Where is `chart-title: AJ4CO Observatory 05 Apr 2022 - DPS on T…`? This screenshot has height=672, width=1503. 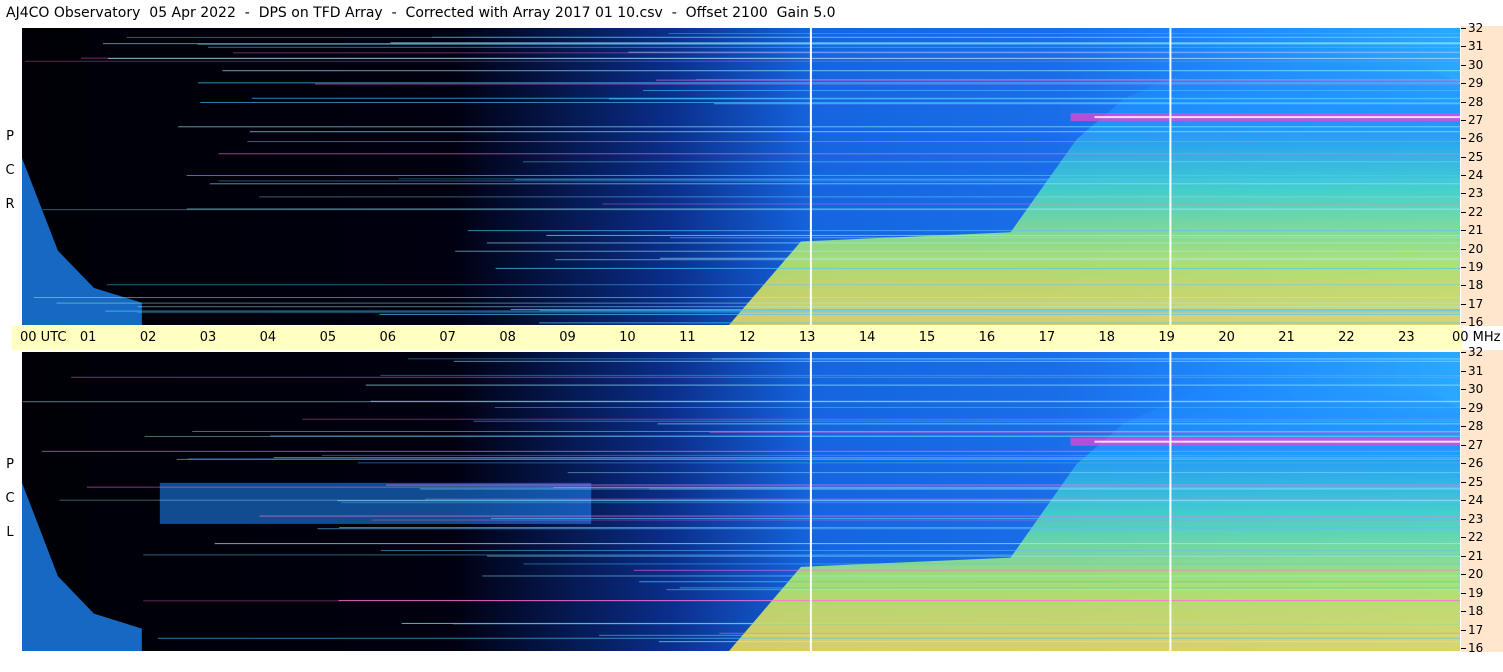
chart-title: AJ4CO Observatory 05 Apr 2022 - DPS on T… is located at coordinates (421, 13).